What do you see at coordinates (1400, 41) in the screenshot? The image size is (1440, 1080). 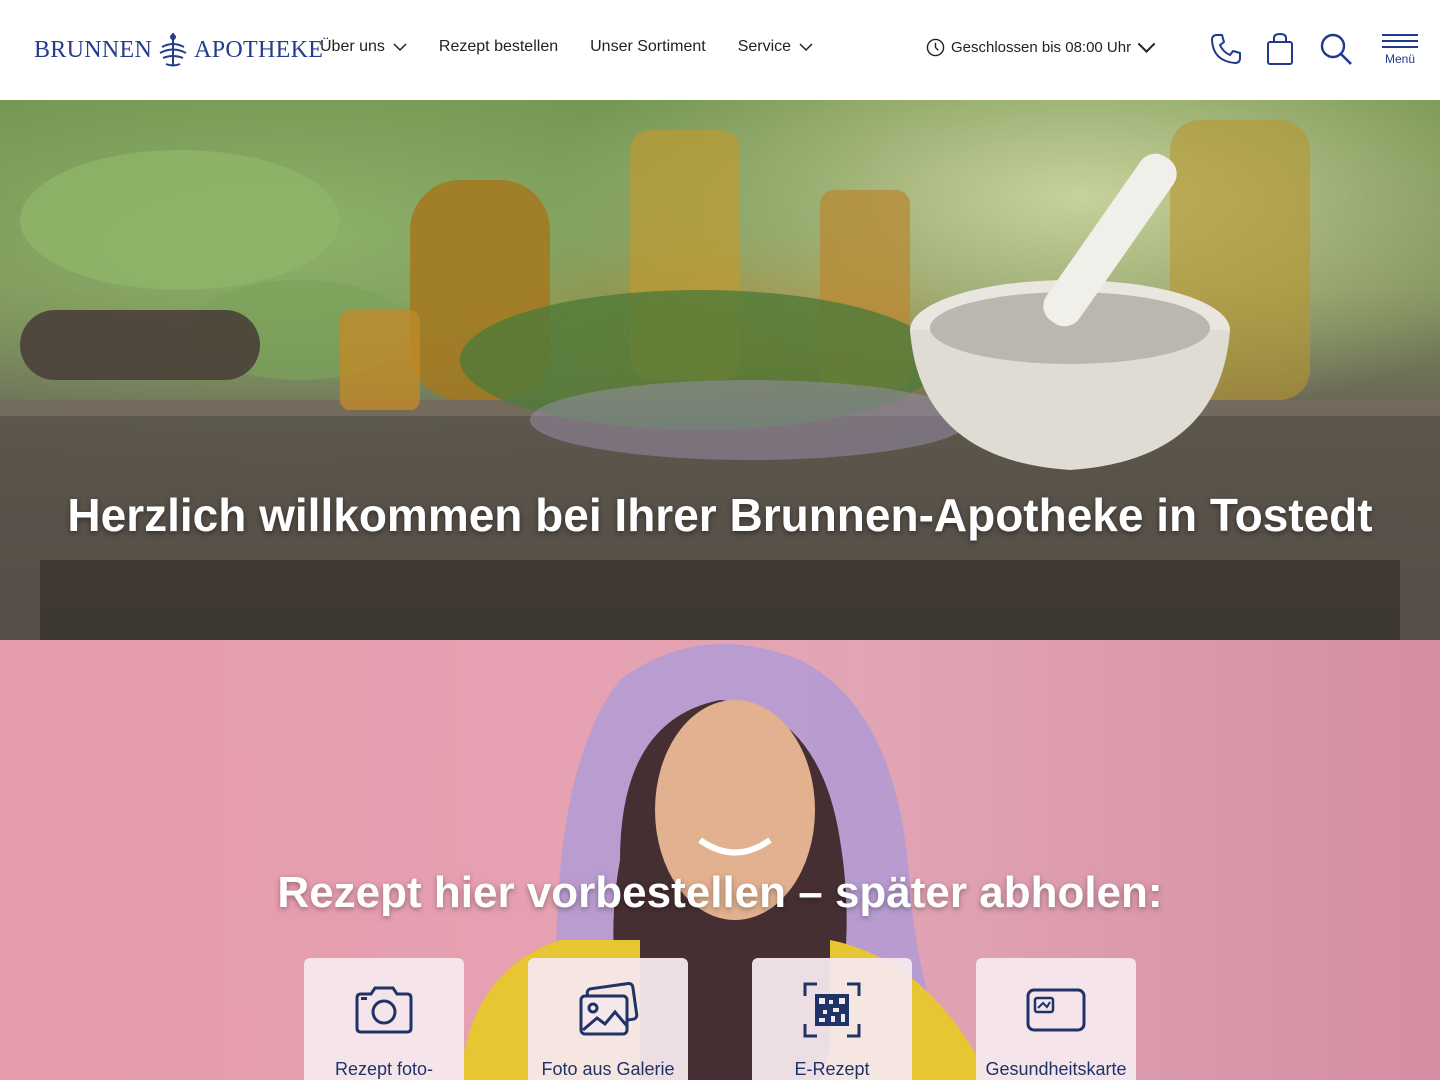 I see `hamburger-icon` at bounding box center [1400, 41].